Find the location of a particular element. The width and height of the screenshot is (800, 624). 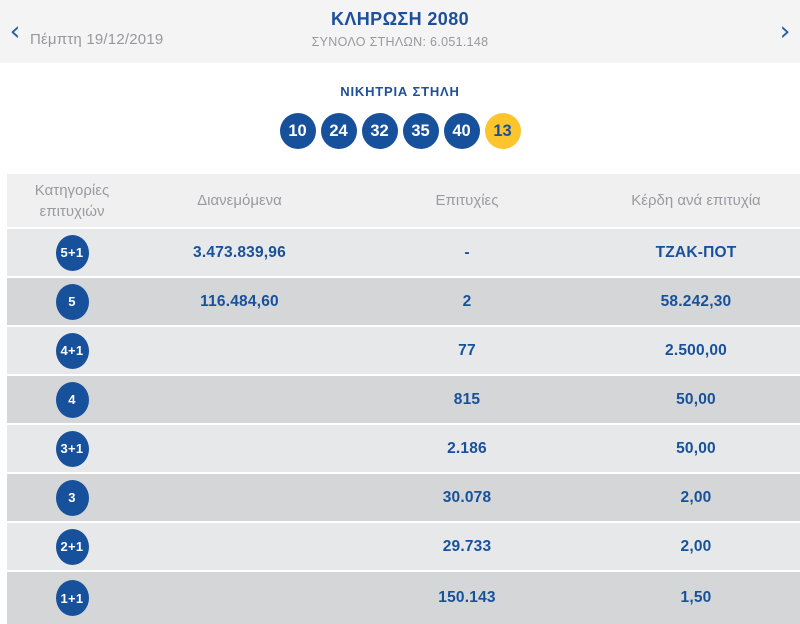

draw-title: ΚΛΗΡΩΣΗ 2080 is located at coordinates (400, 19).